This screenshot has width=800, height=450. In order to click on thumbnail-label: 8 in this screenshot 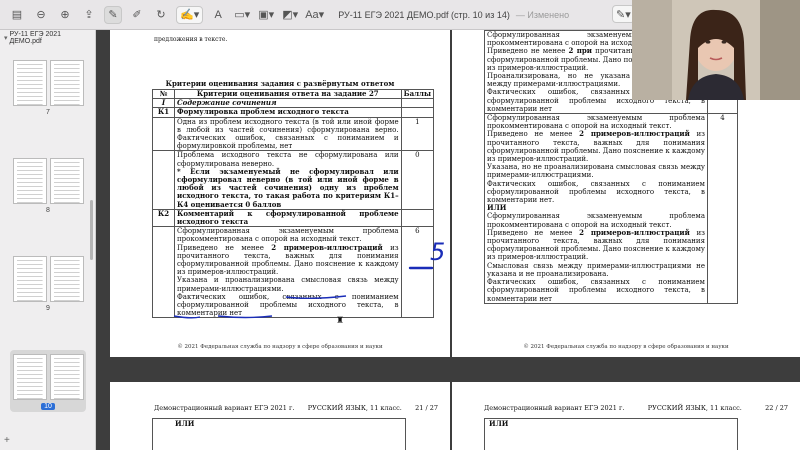, I will do `click(48, 210)`.